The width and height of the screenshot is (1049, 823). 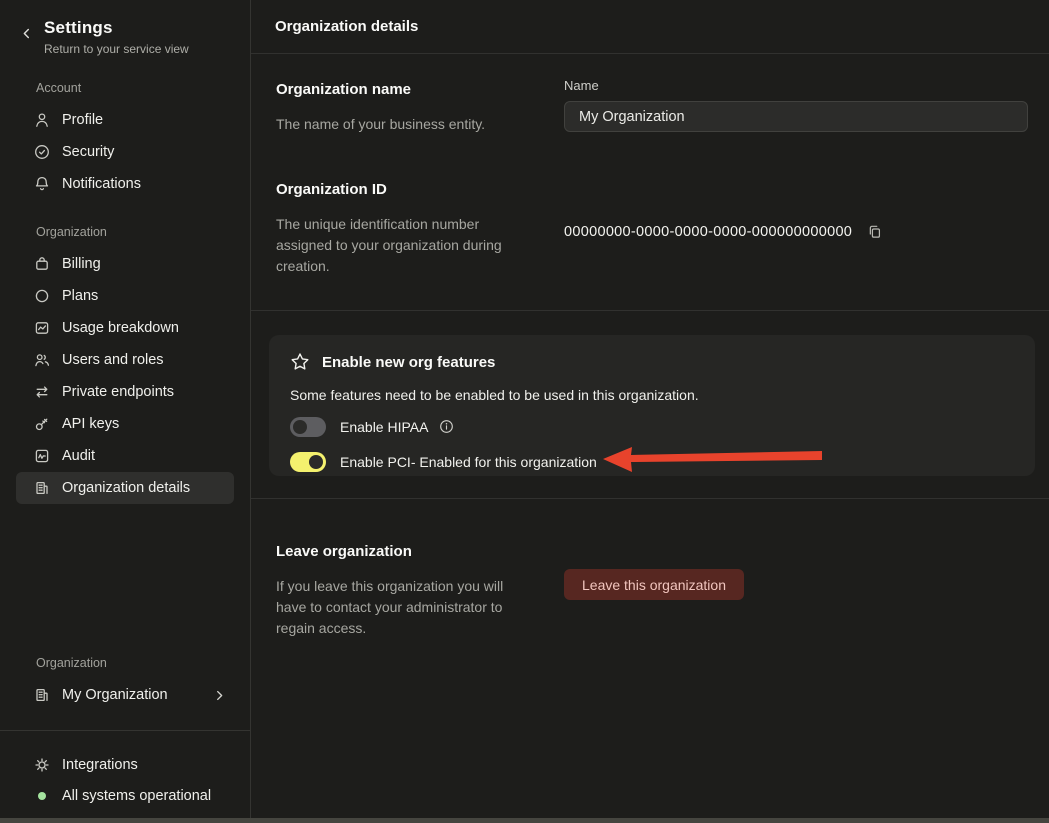 I want to click on chevron-right-icon, so click(x=219, y=695).